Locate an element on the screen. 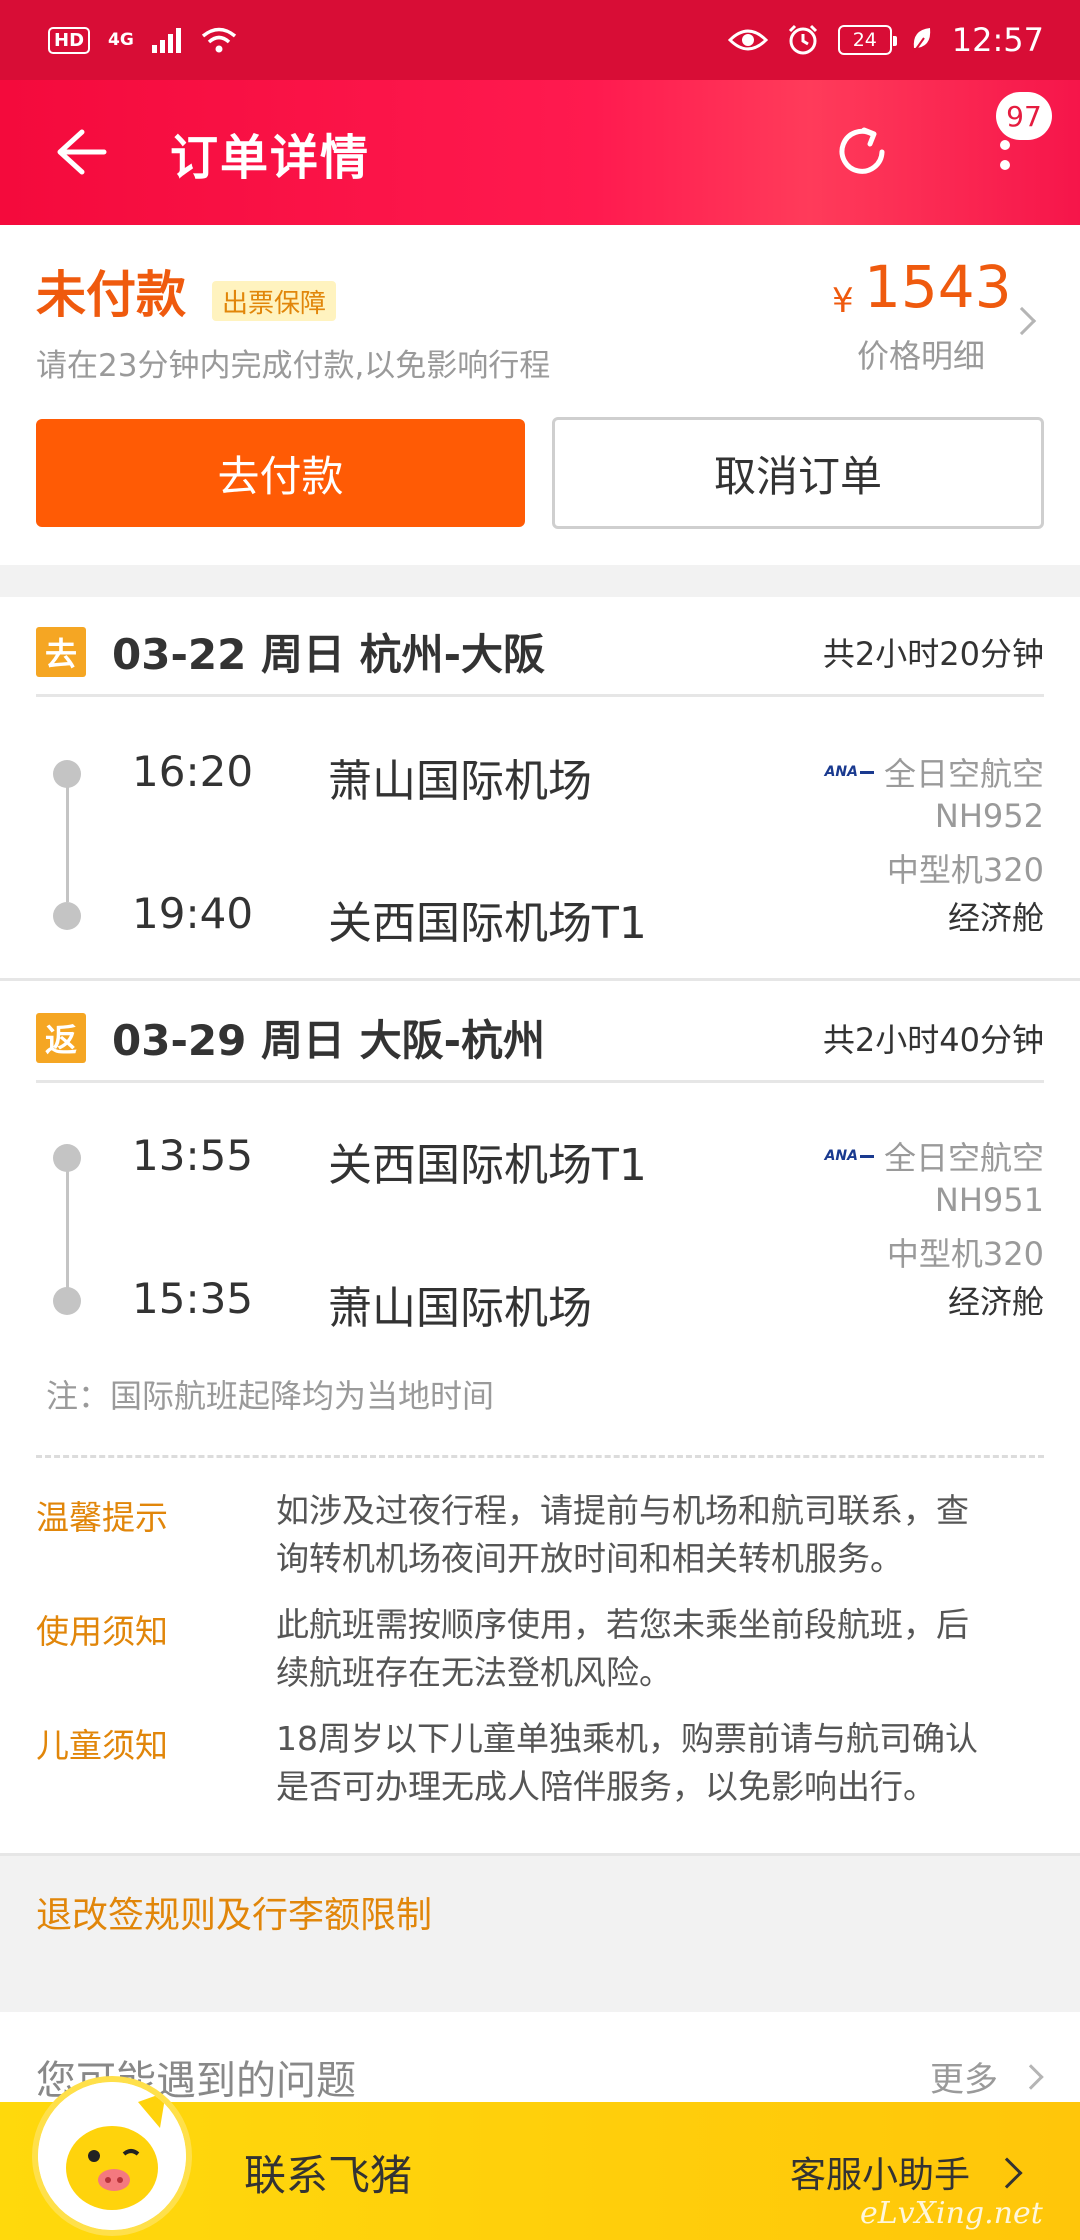 The width and height of the screenshot is (1080, 2240). usage-notice-text: 此航班需按顺序使用，若您未乘坐前段航班，后 续航班存在无法登机风险。 is located at coordinates (661, 1649).